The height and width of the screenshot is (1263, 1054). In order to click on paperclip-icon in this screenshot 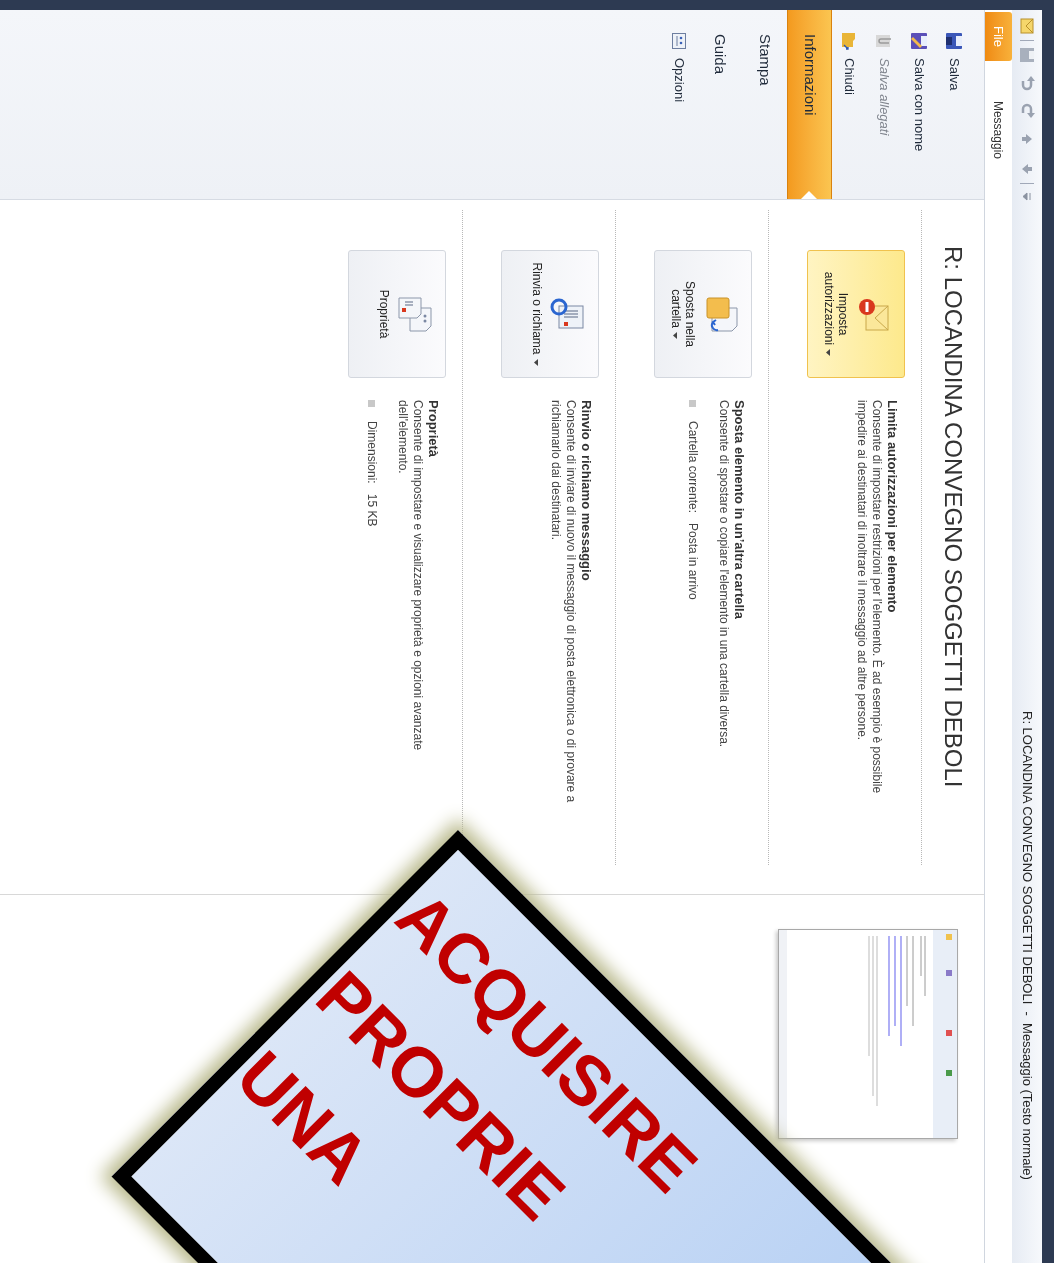, I will do `click(884, 41)`.